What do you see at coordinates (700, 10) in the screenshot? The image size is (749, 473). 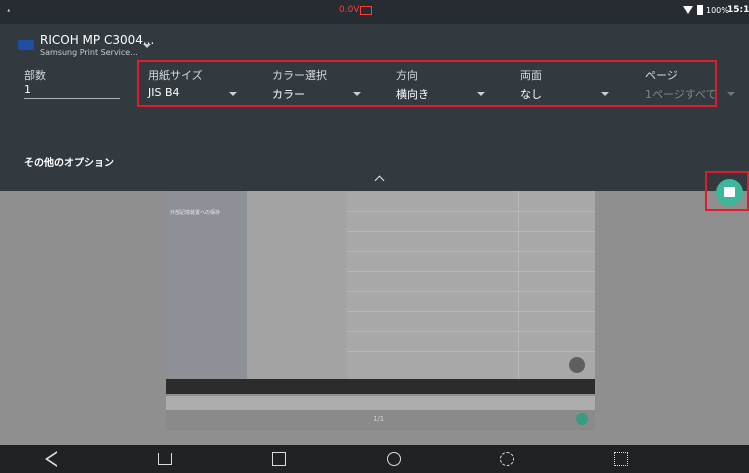 I see `battery-icon` at bounding box center [700, 10].